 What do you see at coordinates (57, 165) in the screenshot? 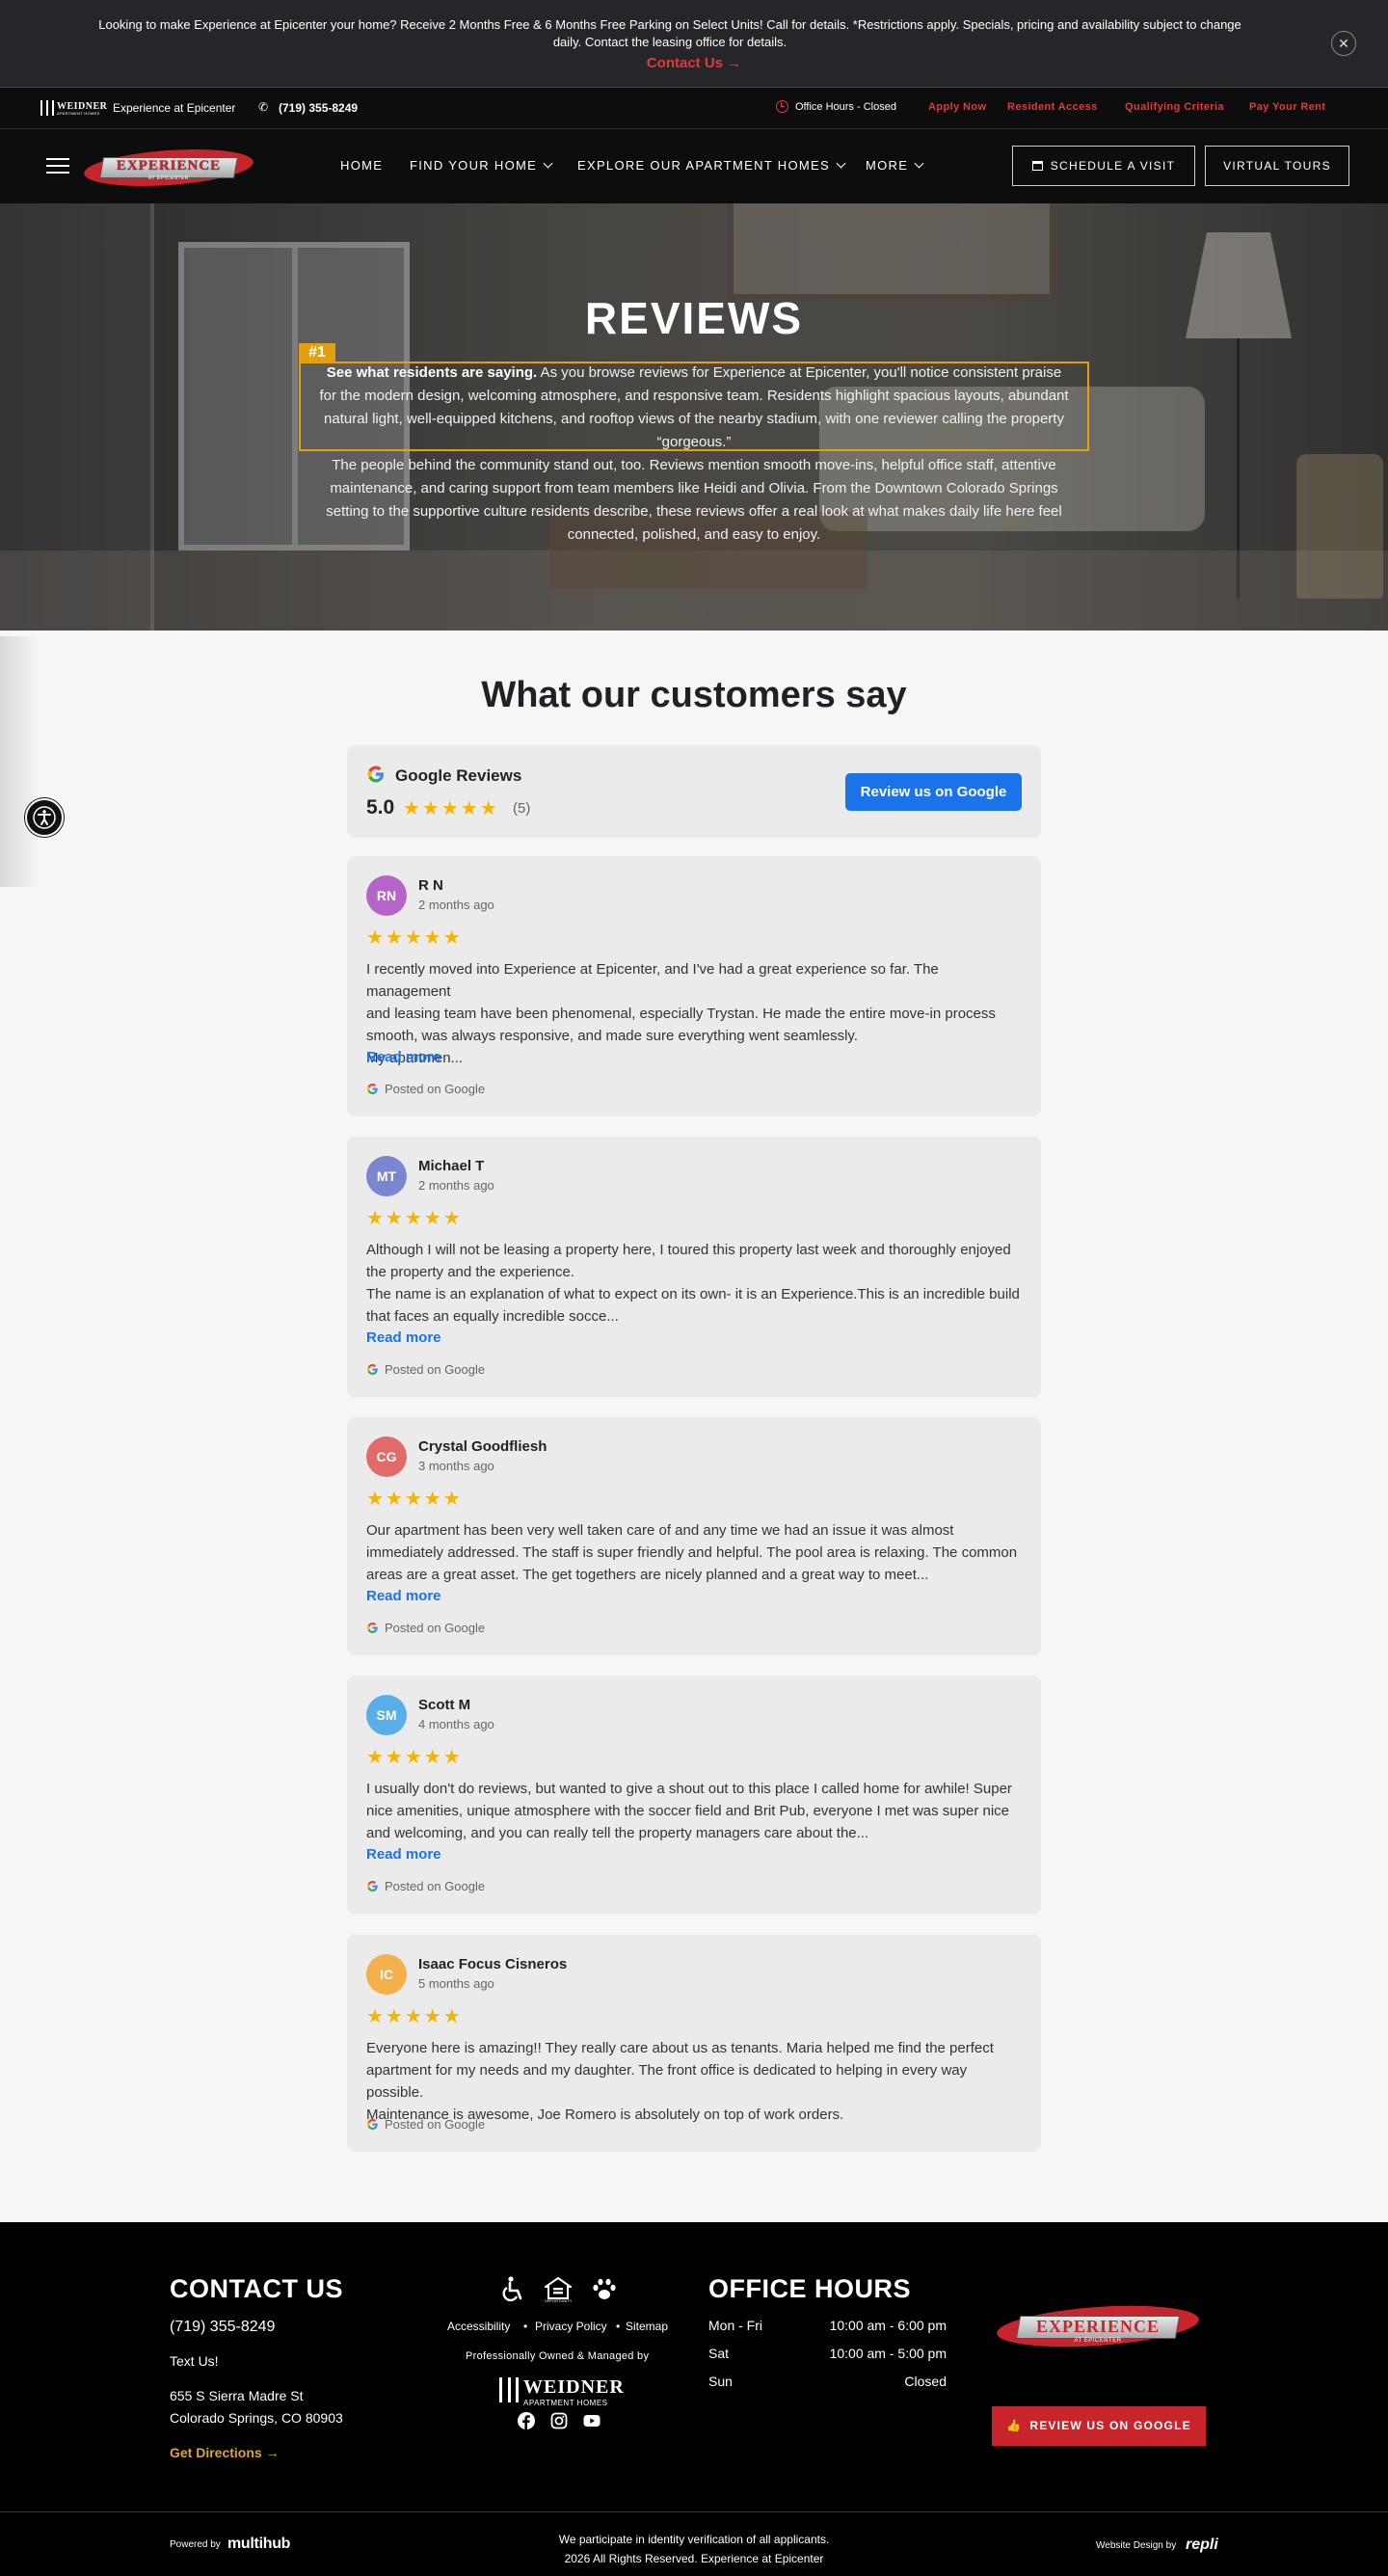
I see `hamburger-icon` at bounding box center [57, 165].